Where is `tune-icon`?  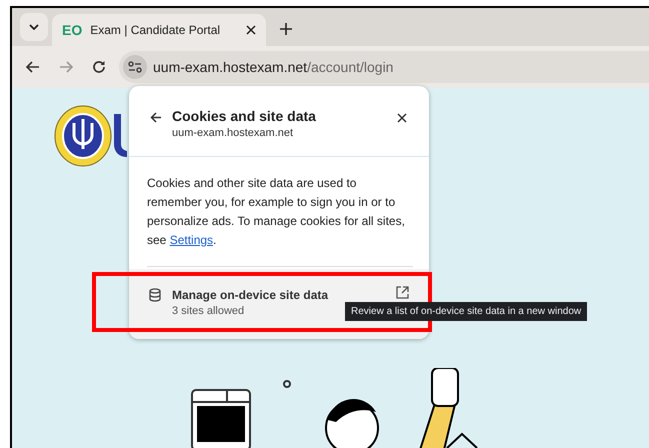 tune-icon is located at coordinates (135, 67).